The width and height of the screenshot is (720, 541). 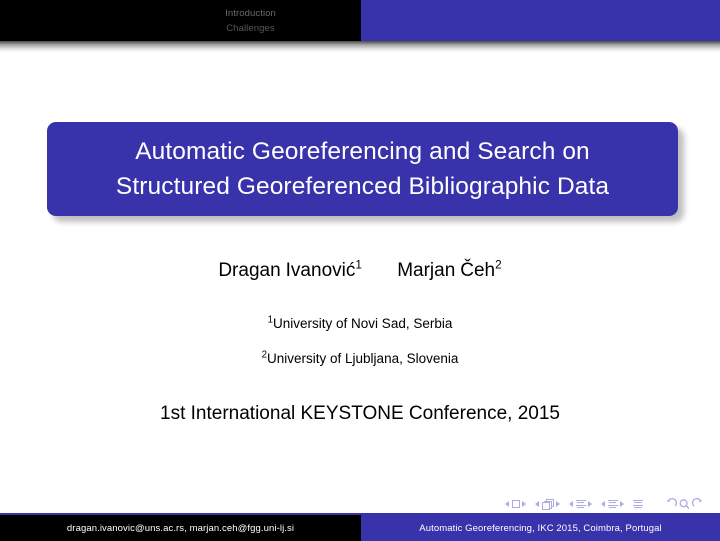 I want to click on beamer-navigation-symbols, so click(x=604, y=504).